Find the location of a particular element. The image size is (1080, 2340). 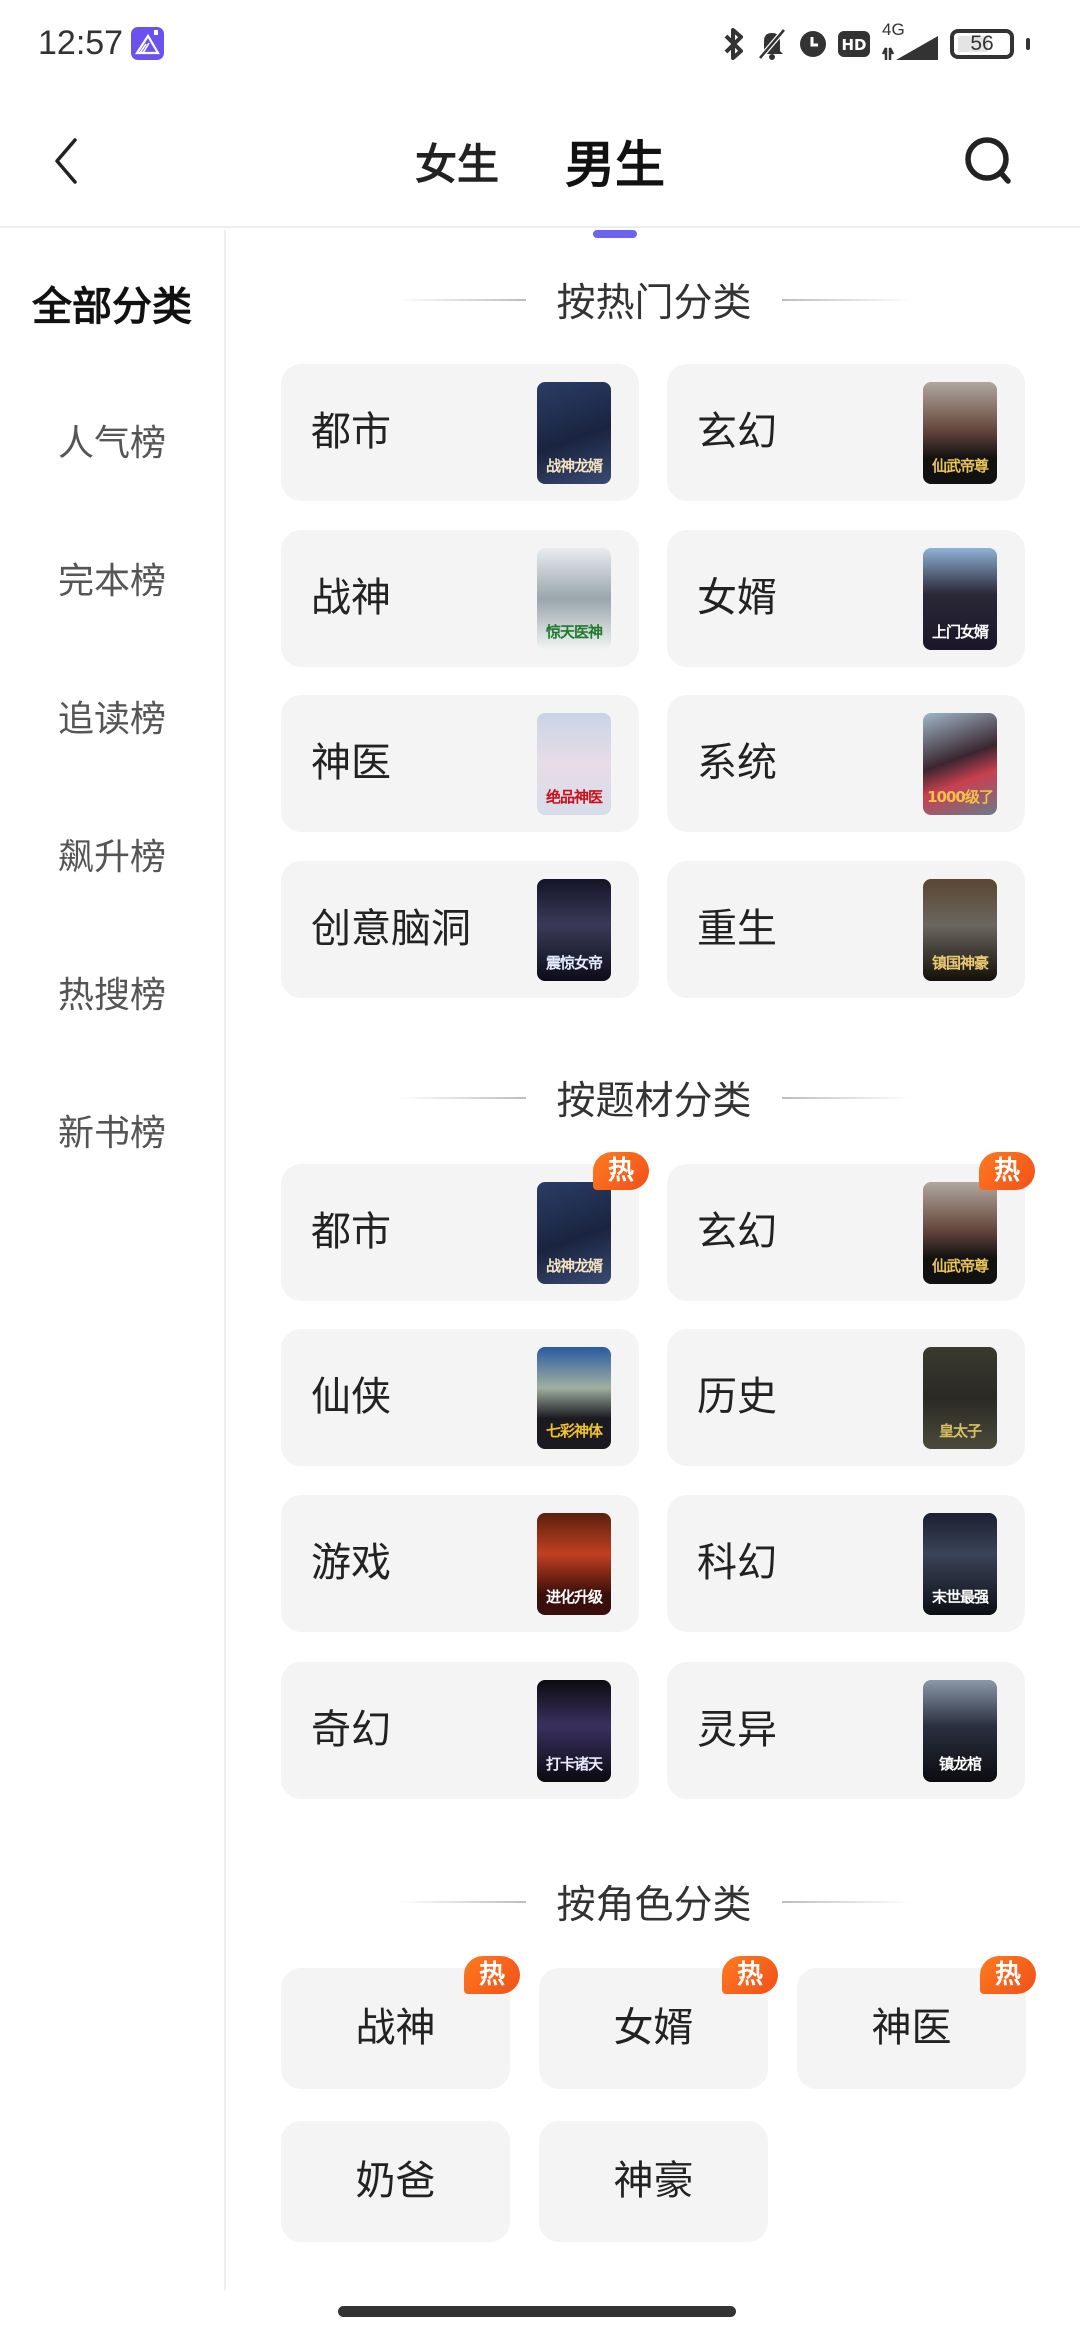

category-label: 历史 is located at coordinates (737, 1397).